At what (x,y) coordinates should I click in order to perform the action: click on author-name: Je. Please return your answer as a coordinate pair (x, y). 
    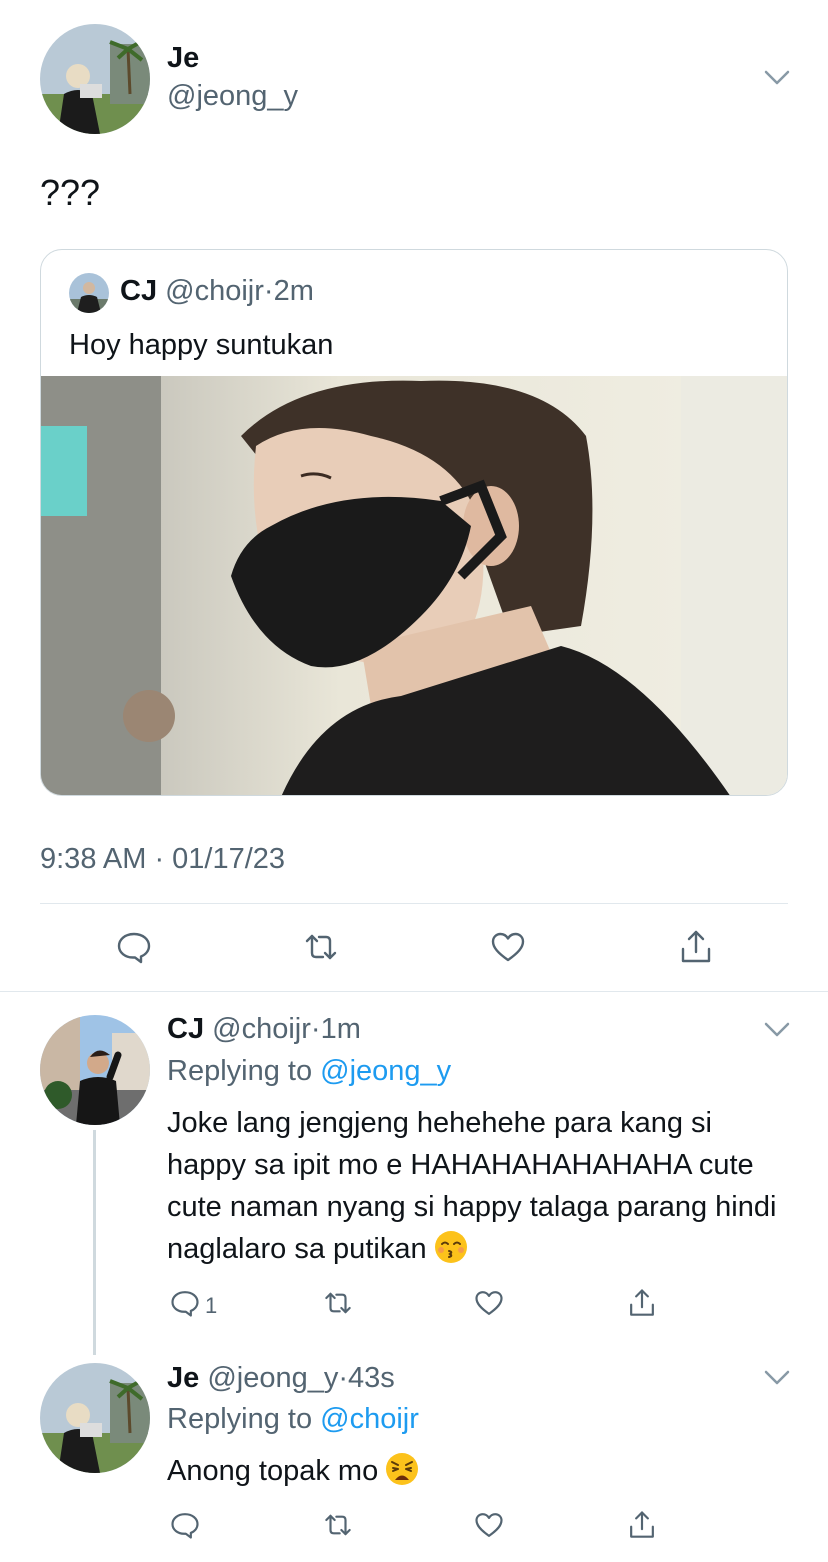
    Looking at the image, I should click on (183, 58).